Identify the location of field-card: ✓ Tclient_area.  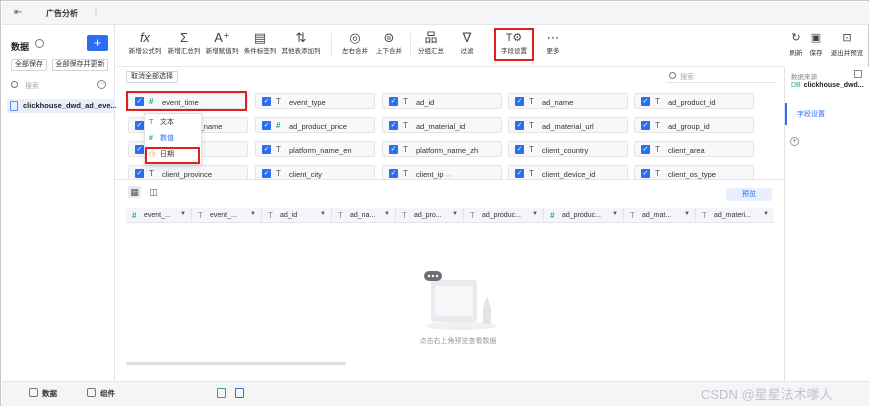
(694, 149).